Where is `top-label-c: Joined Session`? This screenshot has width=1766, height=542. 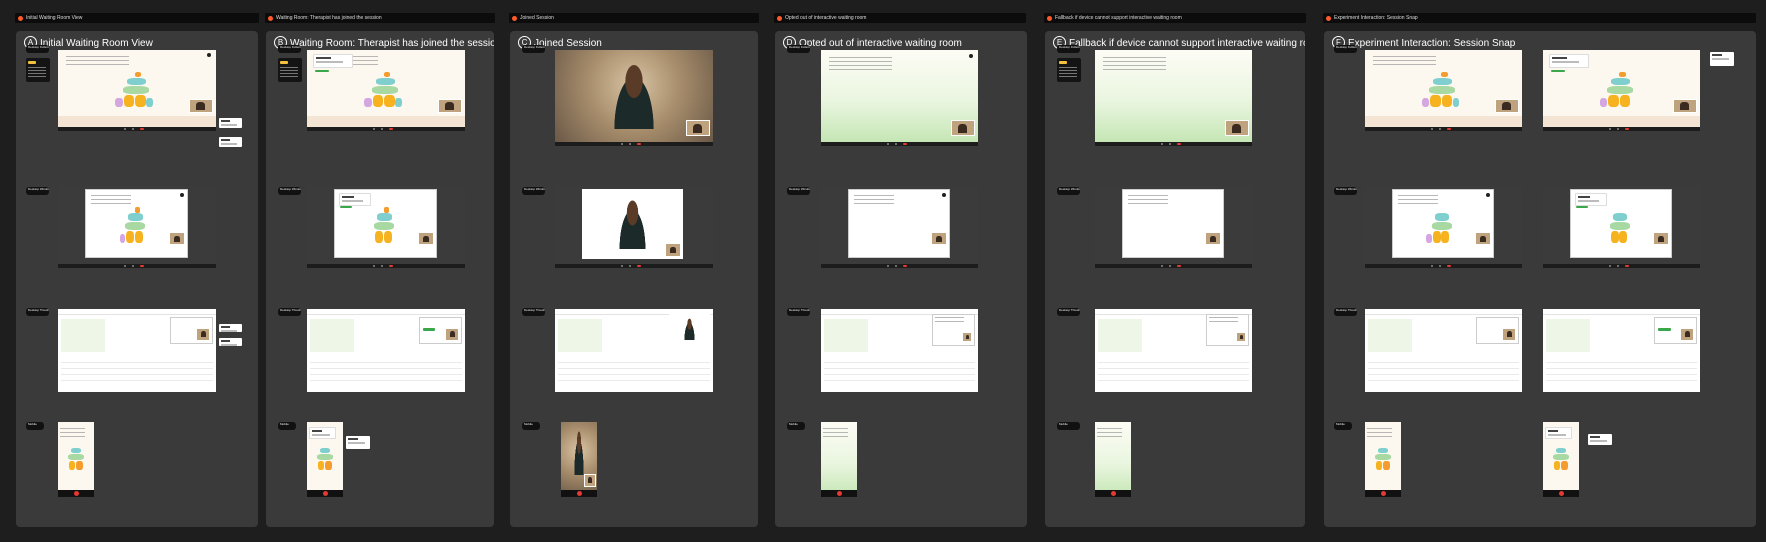 top-label-c: Joined Session is located at coordinates (634, 18).